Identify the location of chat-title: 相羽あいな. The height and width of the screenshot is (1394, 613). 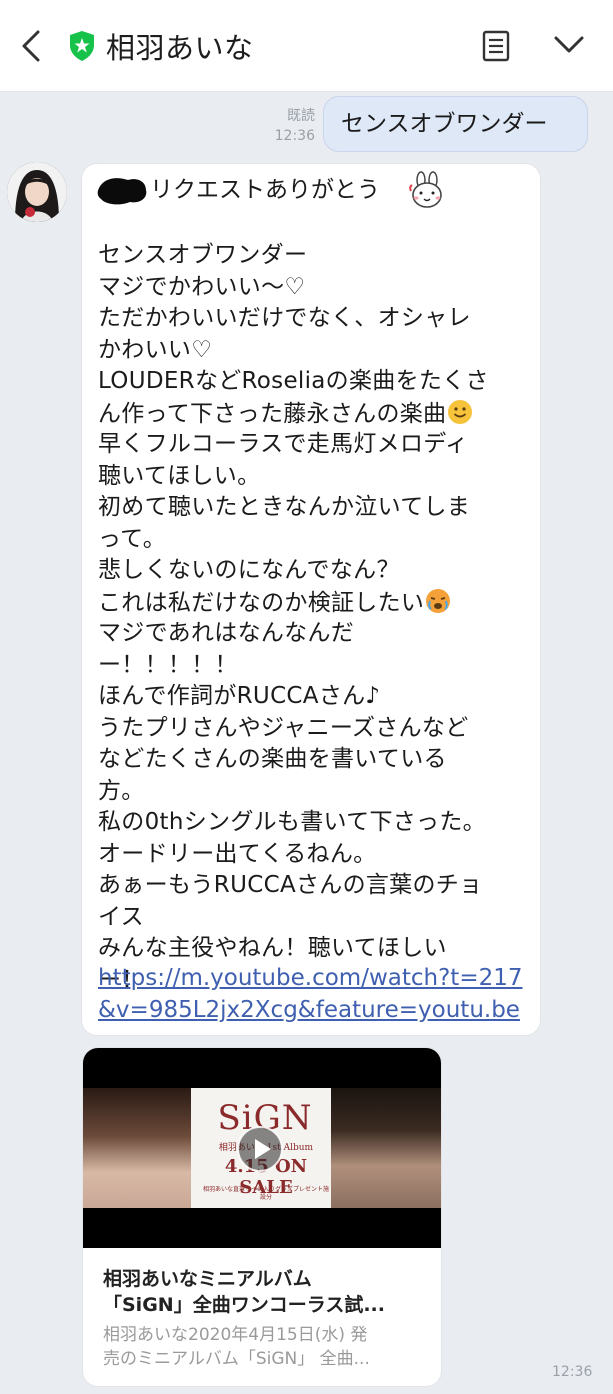
(180, 48).